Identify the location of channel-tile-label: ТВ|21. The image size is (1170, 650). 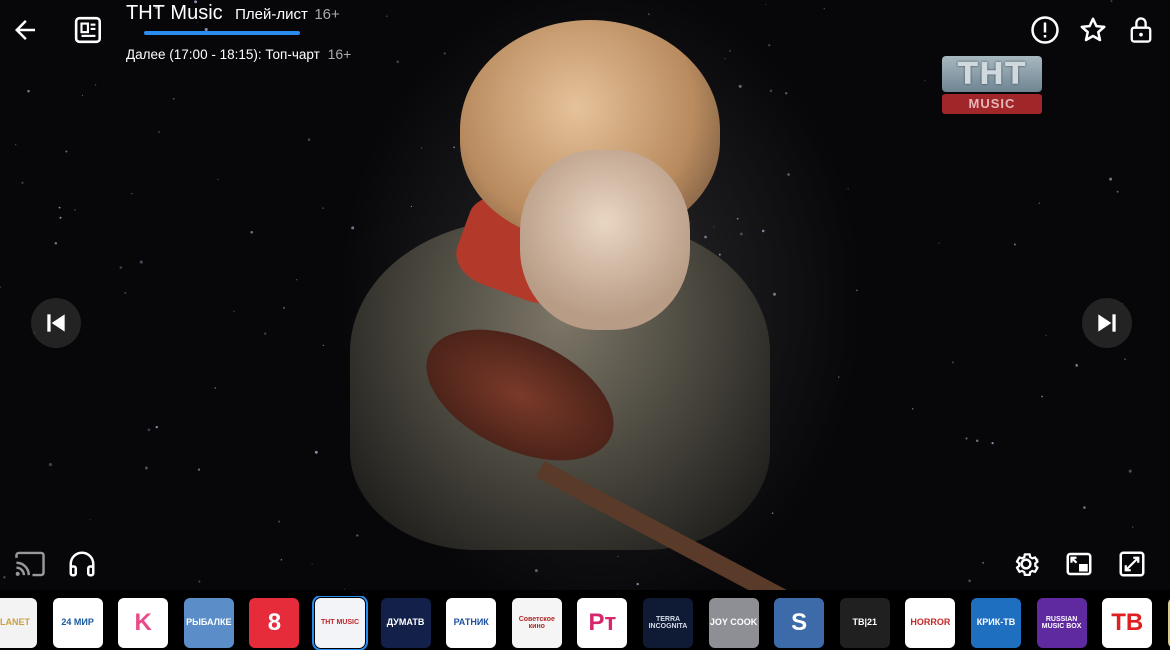
(865, 622).